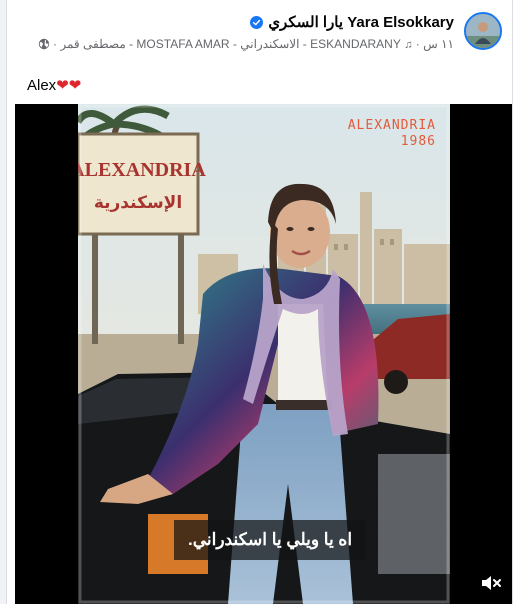 The height and width of the screenshot is (604, 513). I want to click on post-text-content: Alex, so click(42, 85).